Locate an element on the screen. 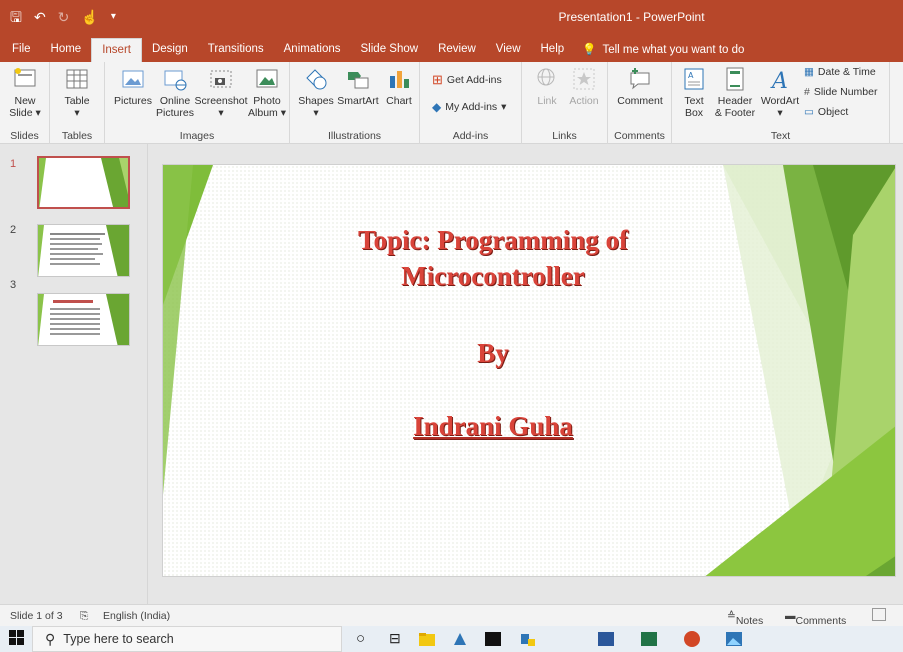 The width and height of the screenshot is (903, 652). calendar-icon: ▦ is located at coordinates (809, 72).